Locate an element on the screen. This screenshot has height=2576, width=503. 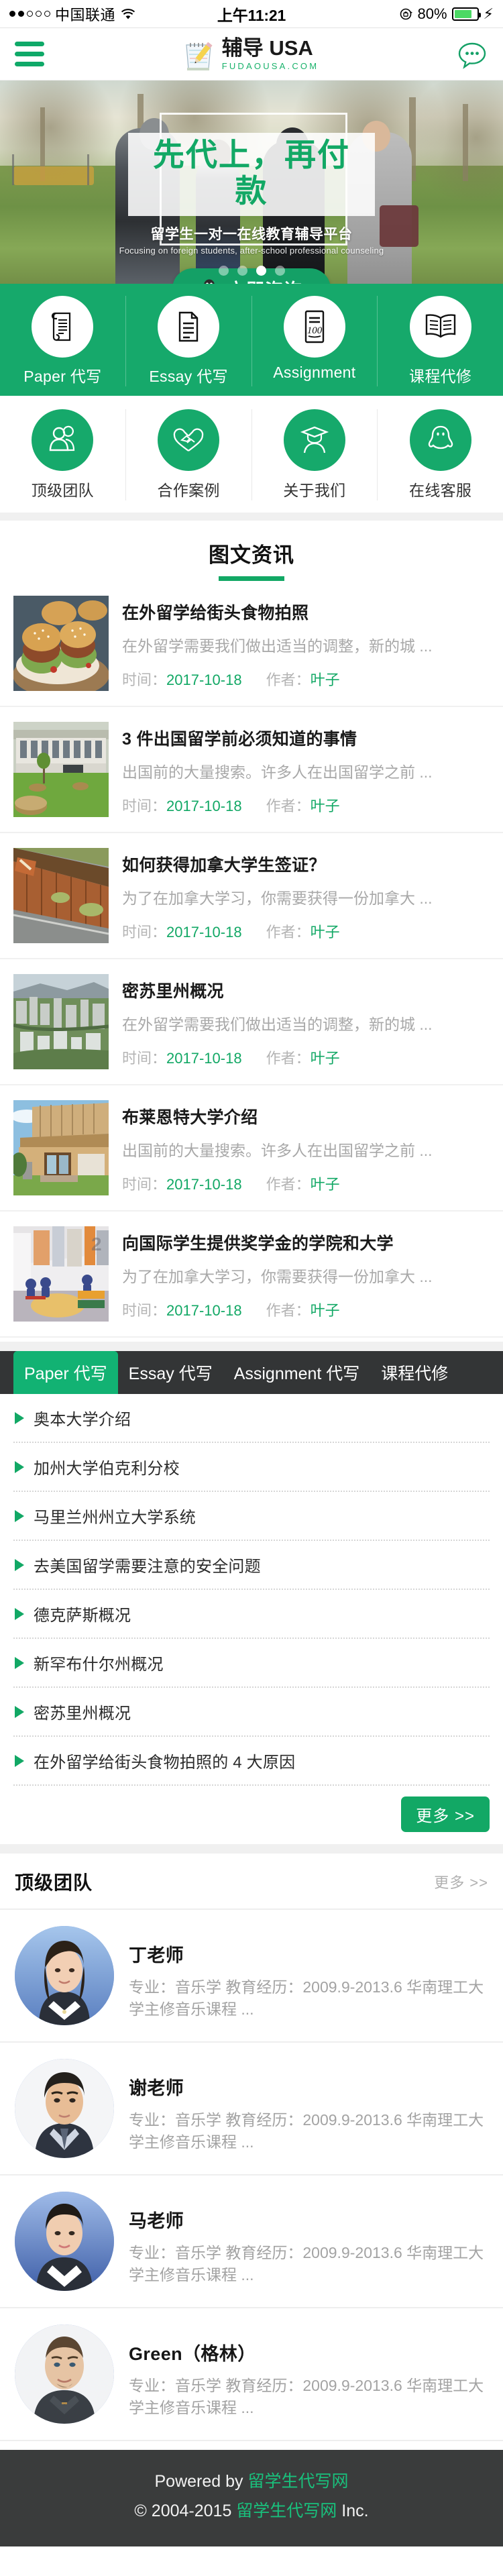
service-item-course: 课程代修 is located at coordinates (440, 341).